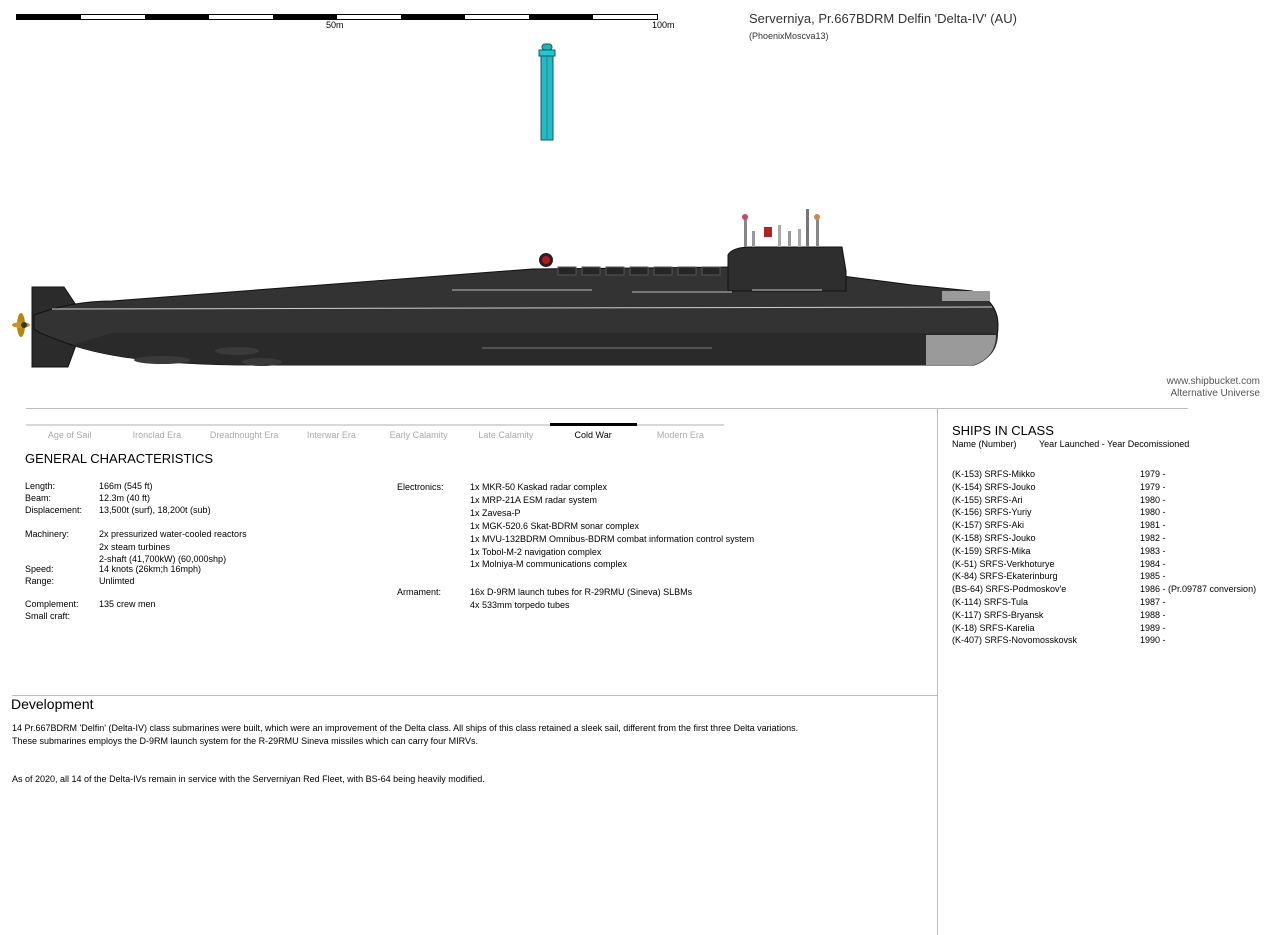 The image size is (1280, 935). I want to click on era-early-calamity: Early Calamity, so click(418, 435).